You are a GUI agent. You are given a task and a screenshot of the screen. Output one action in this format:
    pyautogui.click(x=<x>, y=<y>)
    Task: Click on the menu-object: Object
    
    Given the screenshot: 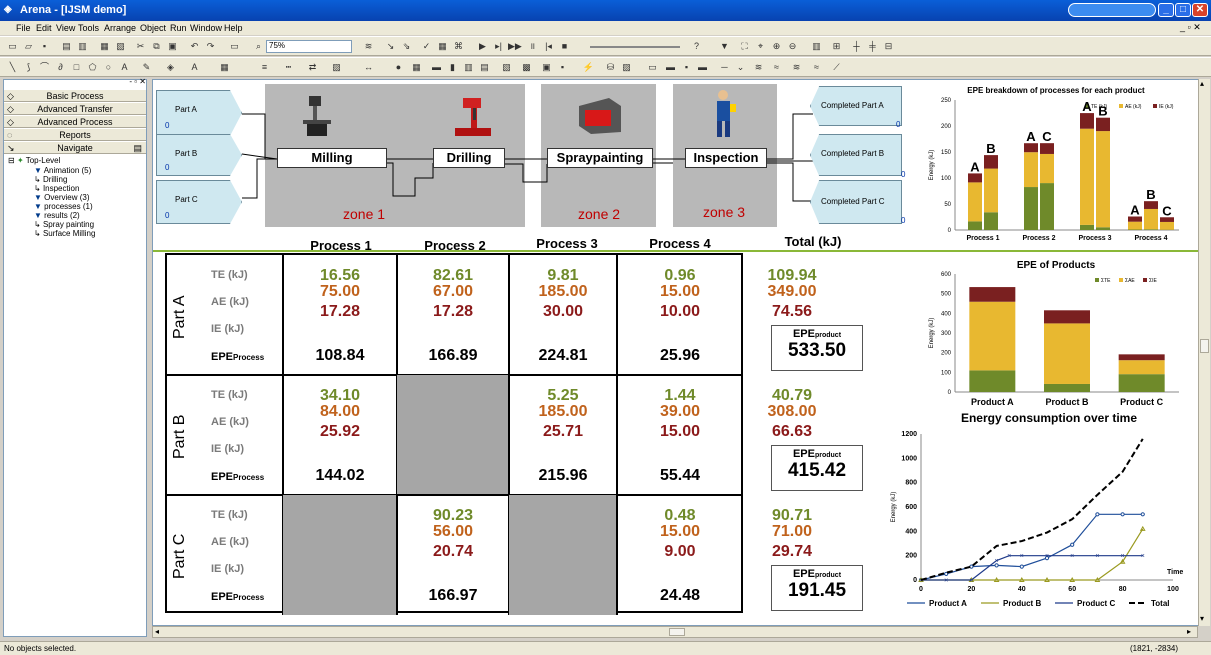 What is the action you would take?
    pyautogui.click(x=153, y=28)
    